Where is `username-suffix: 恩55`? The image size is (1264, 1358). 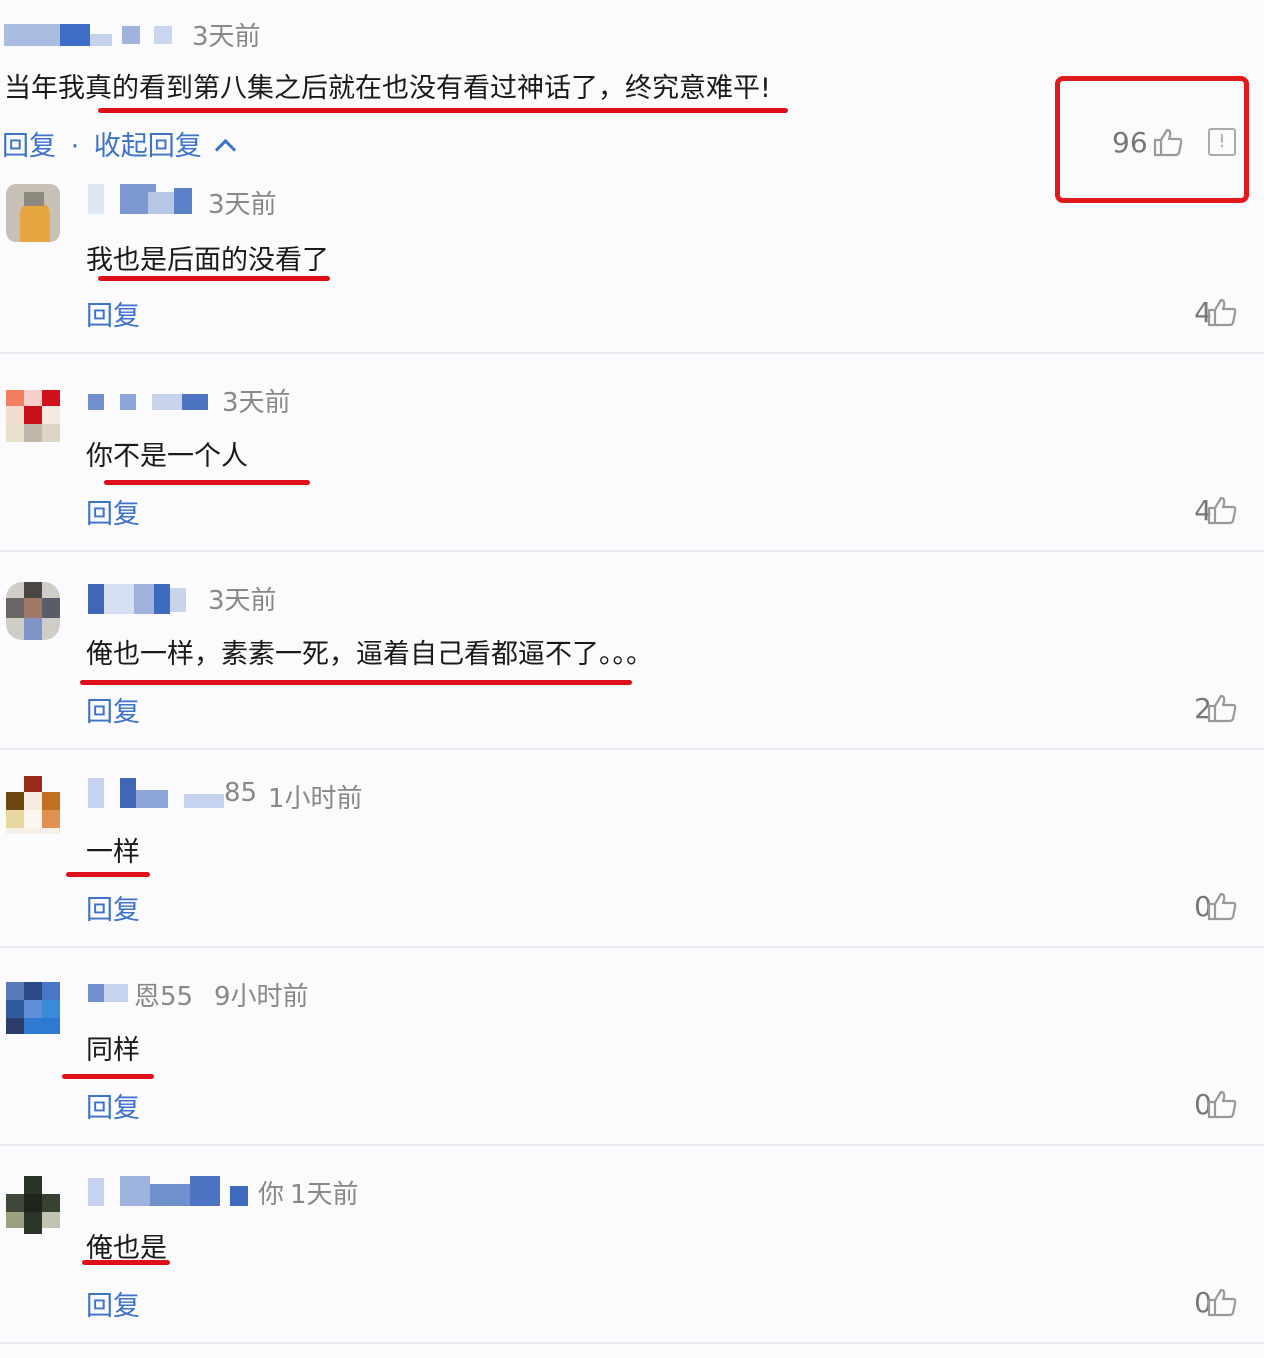 username-suffix: 恩55 is located at coordinates (163, 994).